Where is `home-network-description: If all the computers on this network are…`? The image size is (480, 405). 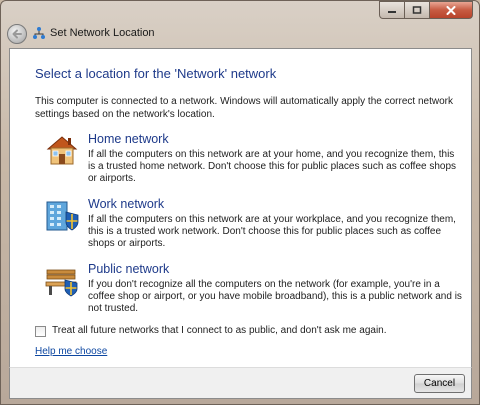 home-network-description: If all the computers on this network are… is located at coordinates (272, 166).